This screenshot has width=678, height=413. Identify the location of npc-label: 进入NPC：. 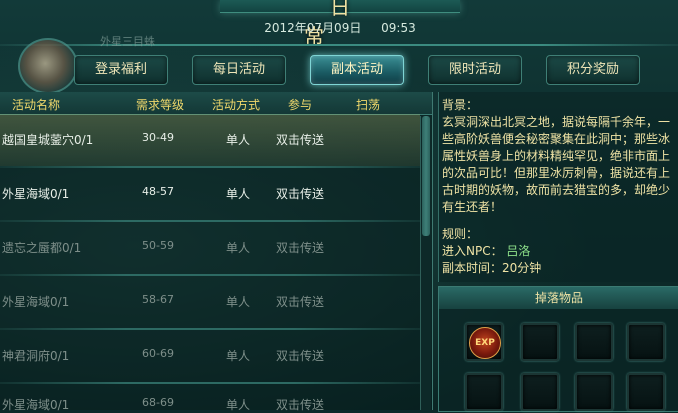
(472, 251).